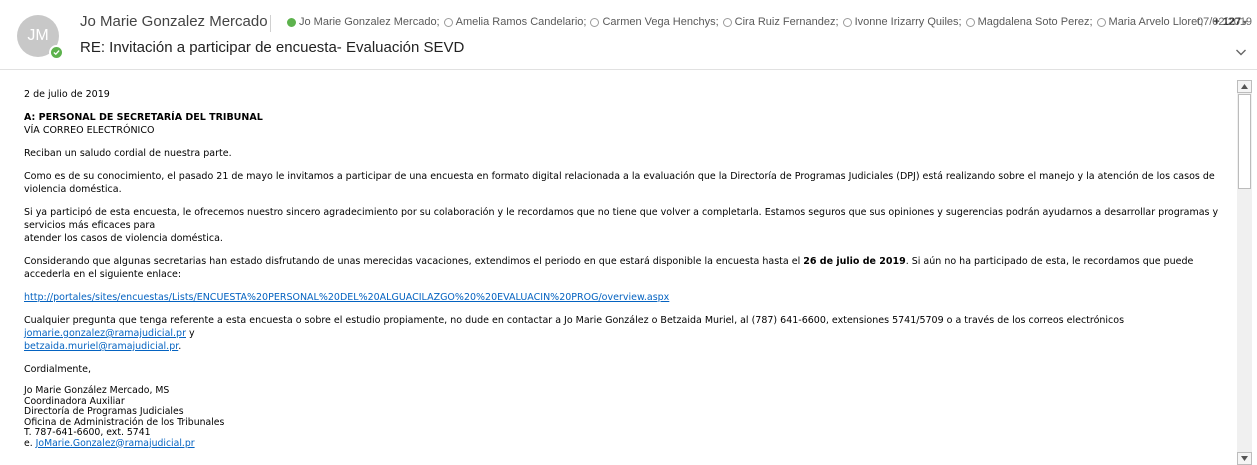 The width and height of the screenshot is (1257, 465). Describe the element at coordinates (369, 22) in the screenshot. I see `recipient-name: Jo Marie Gonzalez Mercado;` at that location.